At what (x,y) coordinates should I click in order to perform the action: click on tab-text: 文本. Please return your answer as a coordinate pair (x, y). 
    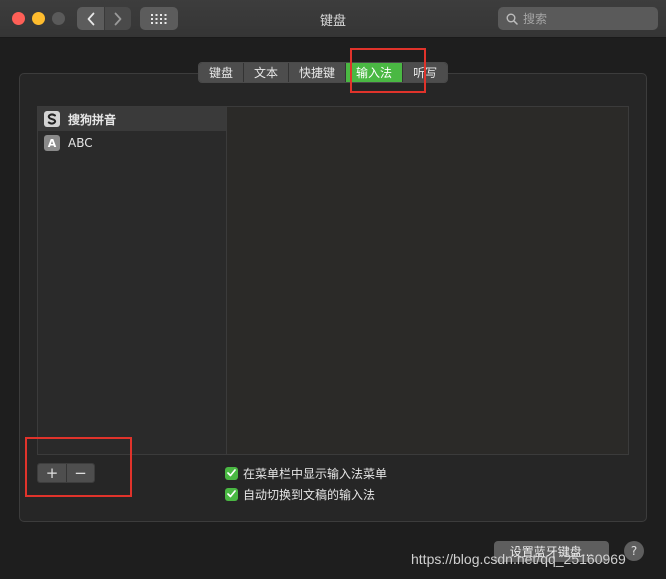
    Looking at the image, I should click on (267, 72).